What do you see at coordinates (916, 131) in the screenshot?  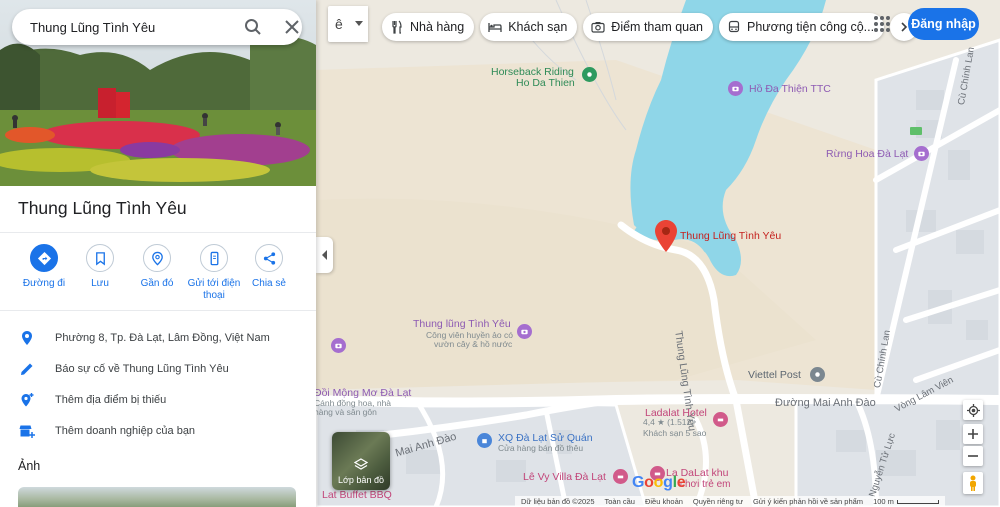 I see `park-marker-icon` at bounding box center [916, 131].